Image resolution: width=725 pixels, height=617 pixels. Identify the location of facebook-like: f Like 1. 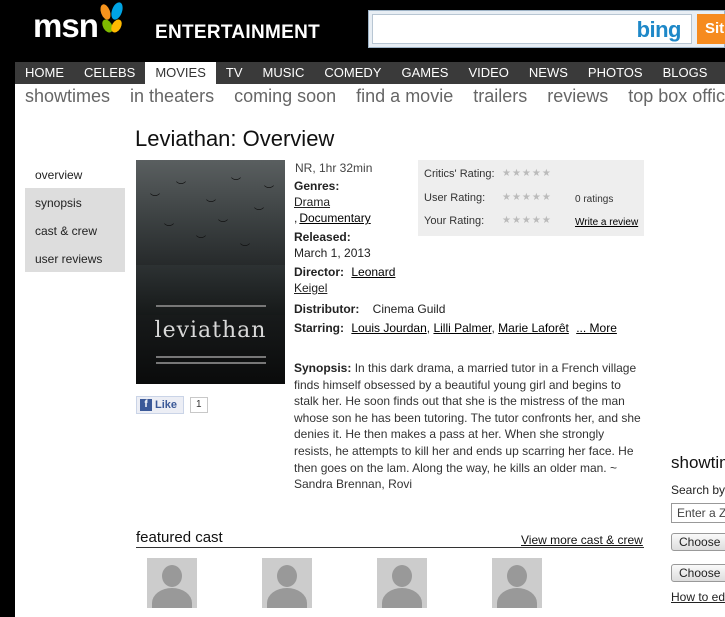
(172, 405).